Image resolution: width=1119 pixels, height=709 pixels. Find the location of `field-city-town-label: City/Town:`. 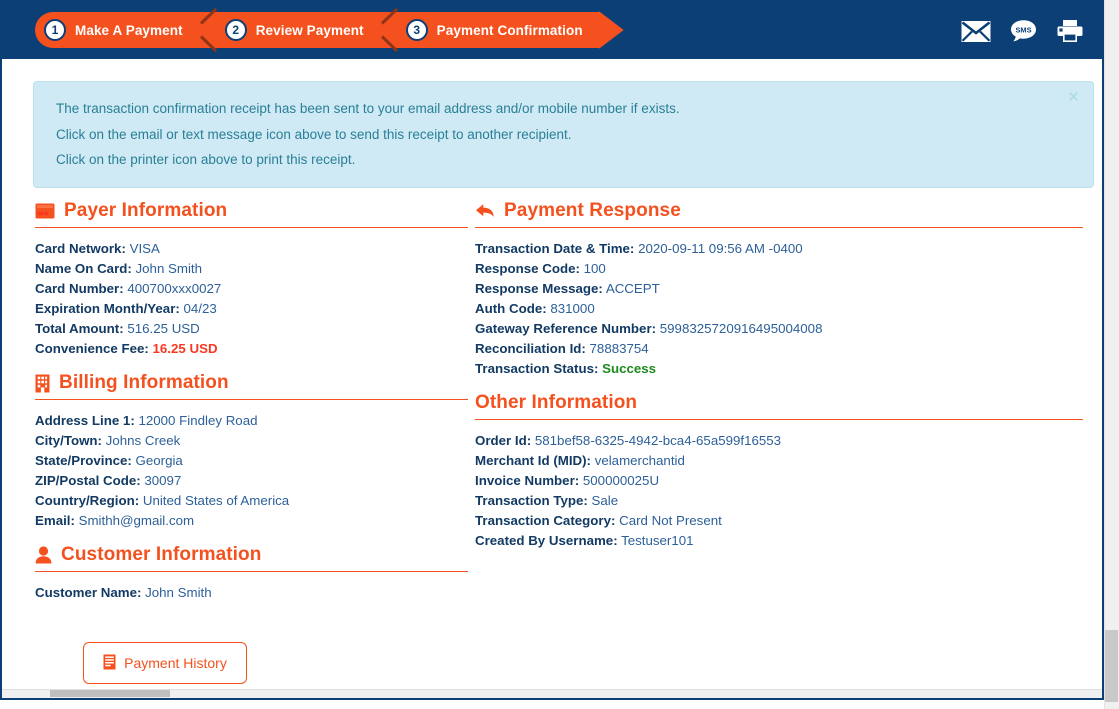

field-city-town-label: City/Town: is located at coordinates (68, 440).